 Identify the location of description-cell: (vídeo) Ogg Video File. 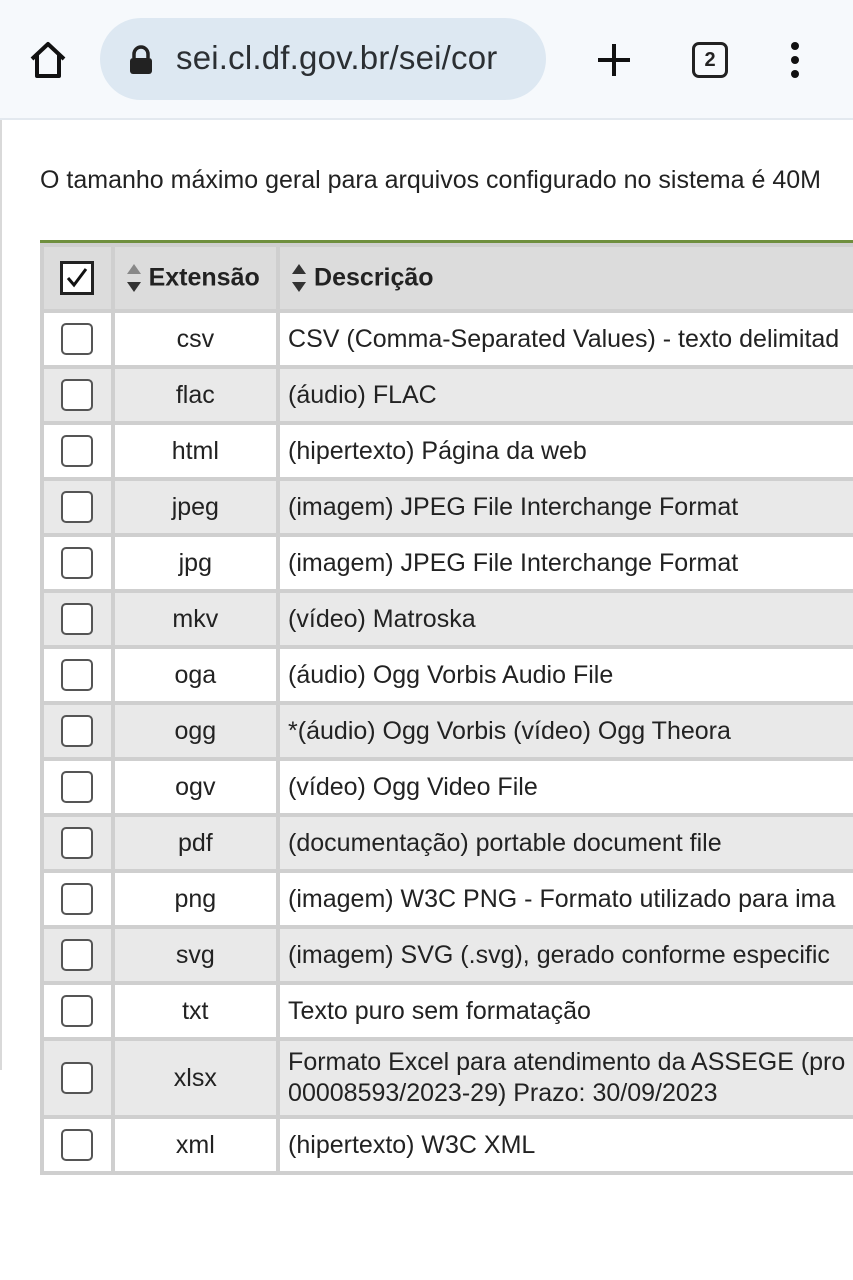
(566, 787).